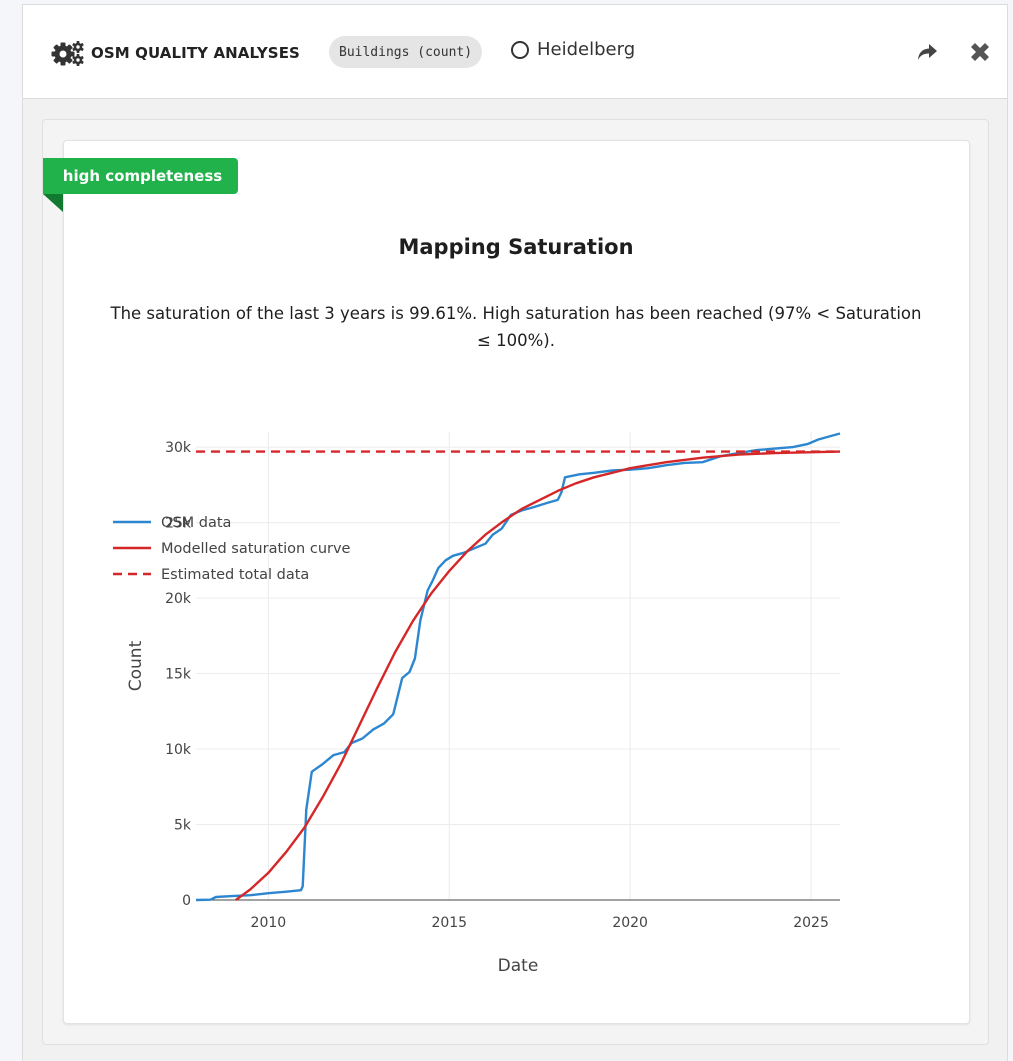 This screenshot has height=1061, width=1013. Describe the element at coordinates (518, 966) in the screenshot. I see `x-axis-title: Date` at that location.